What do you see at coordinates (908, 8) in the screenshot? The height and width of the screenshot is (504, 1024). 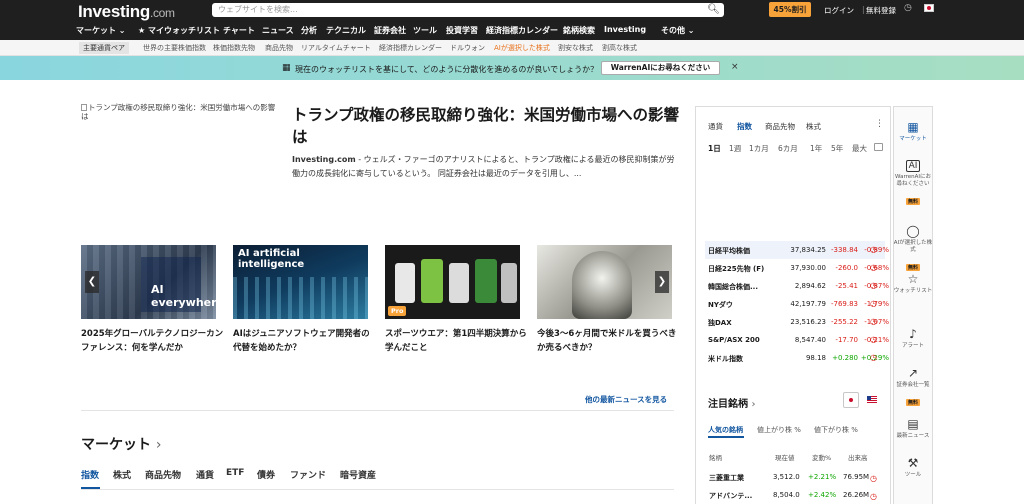 I see `clock-icon: ◷` at bounding box center [908, 8].